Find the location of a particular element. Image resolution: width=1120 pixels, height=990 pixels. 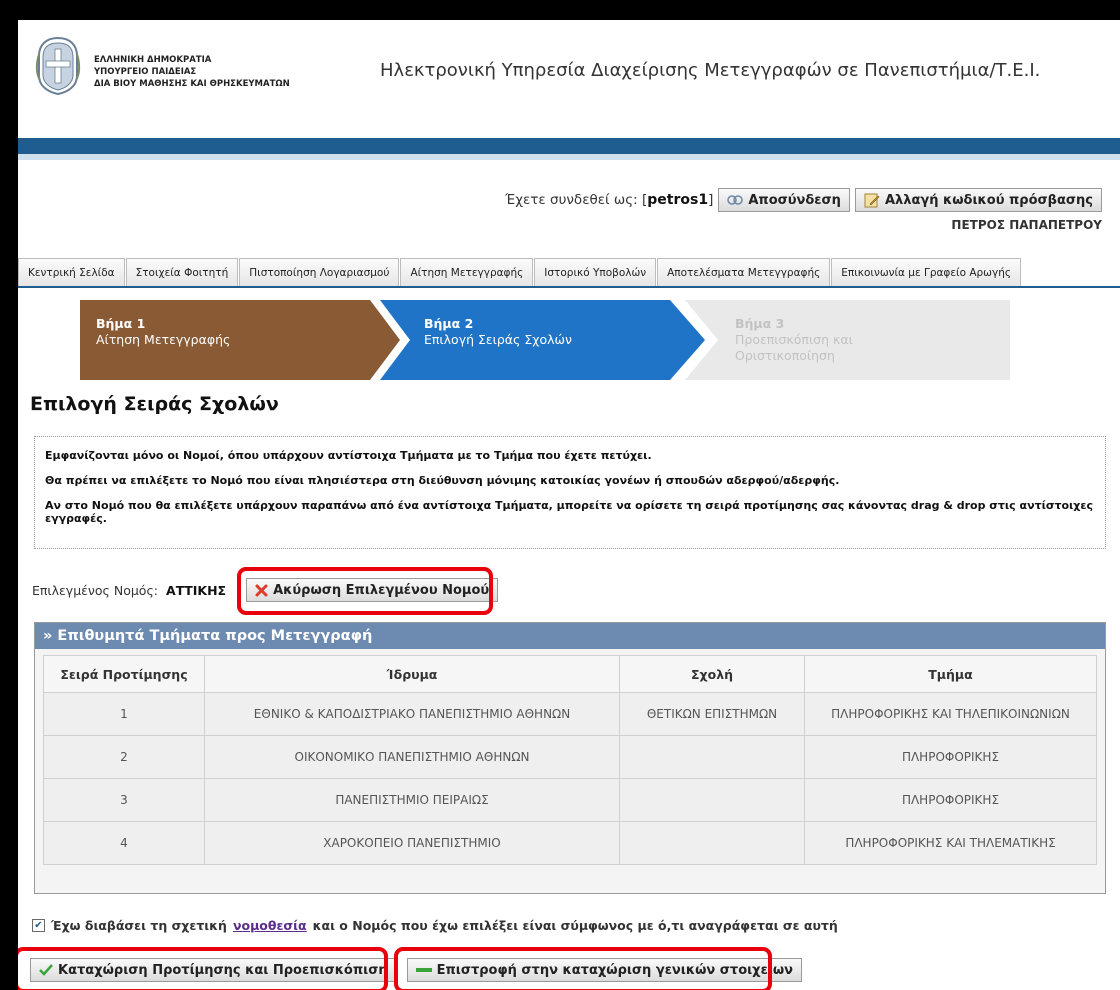

column-header: Ίδρυμα is located at coordinates (412, 674).